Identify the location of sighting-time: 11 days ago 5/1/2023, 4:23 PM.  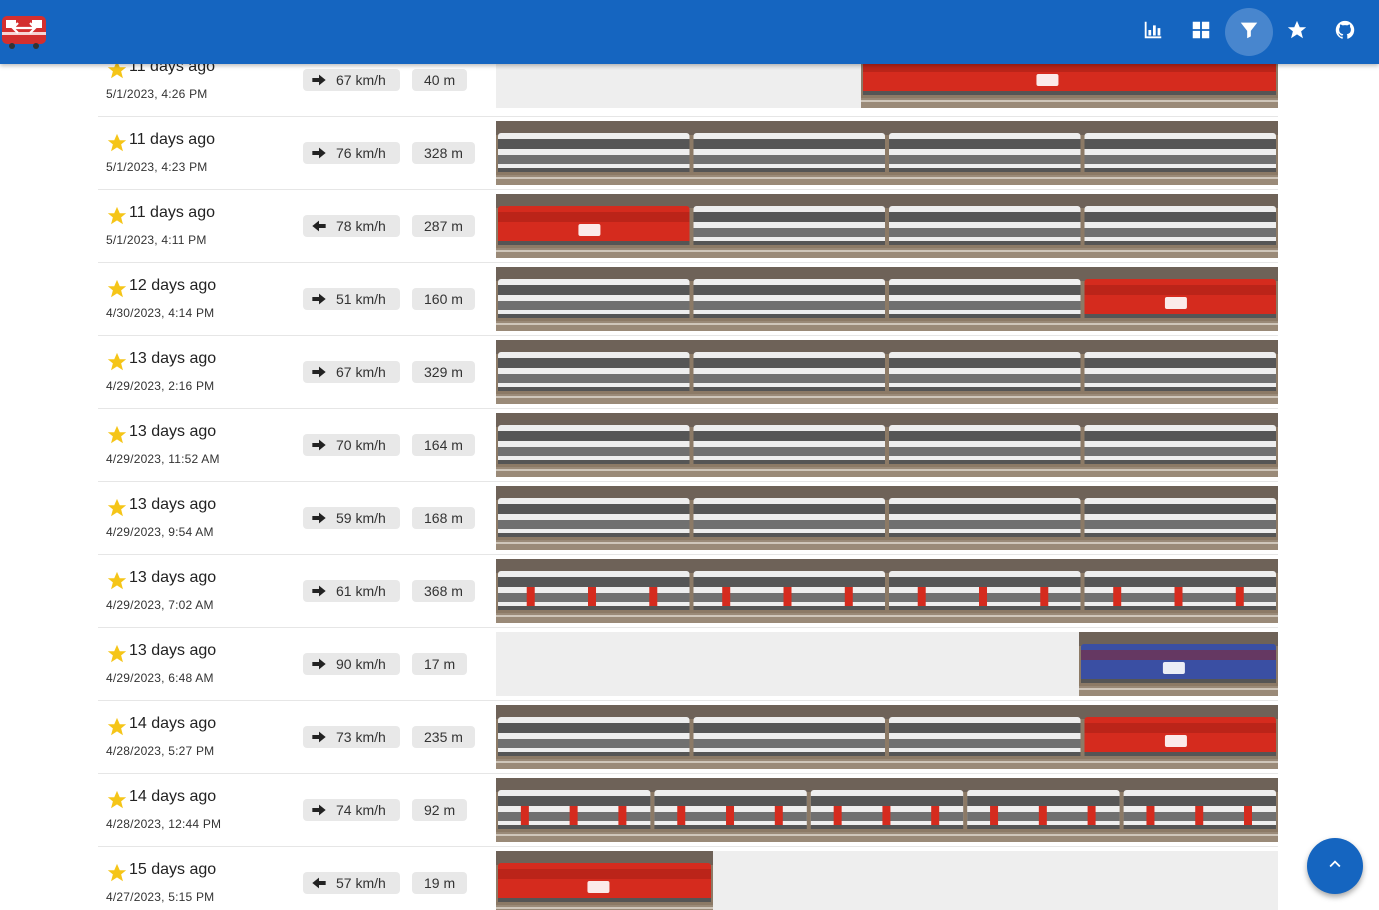
(201, 153).